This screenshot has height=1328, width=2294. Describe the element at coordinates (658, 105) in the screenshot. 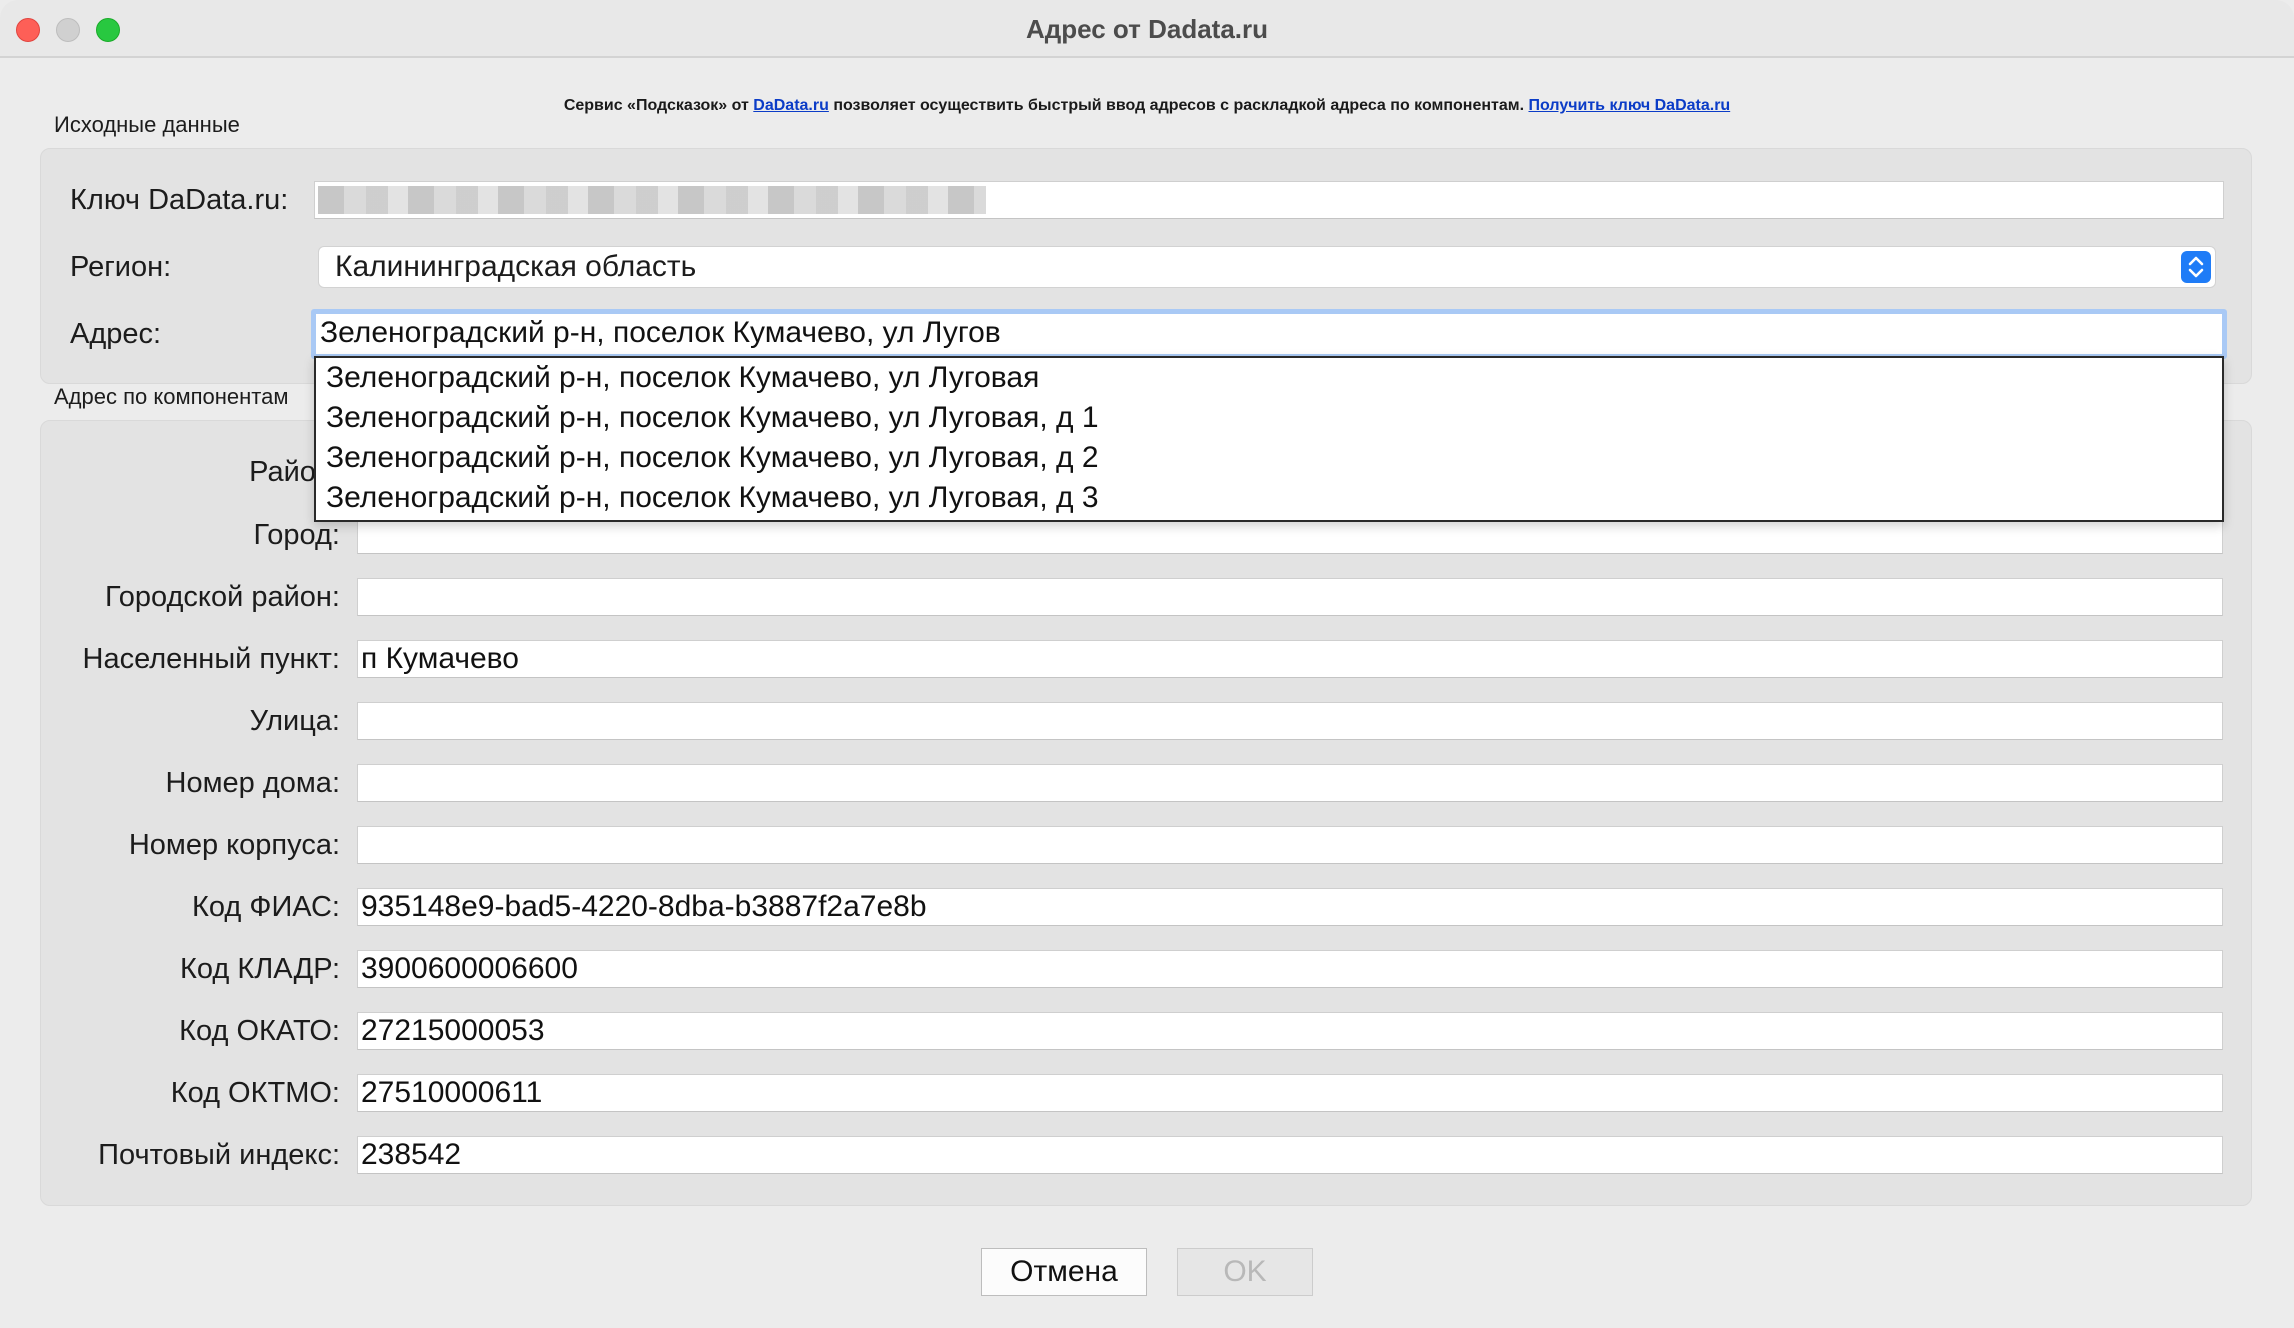

I see `info-prefix: Сервис «Подсказок» от` at that location.